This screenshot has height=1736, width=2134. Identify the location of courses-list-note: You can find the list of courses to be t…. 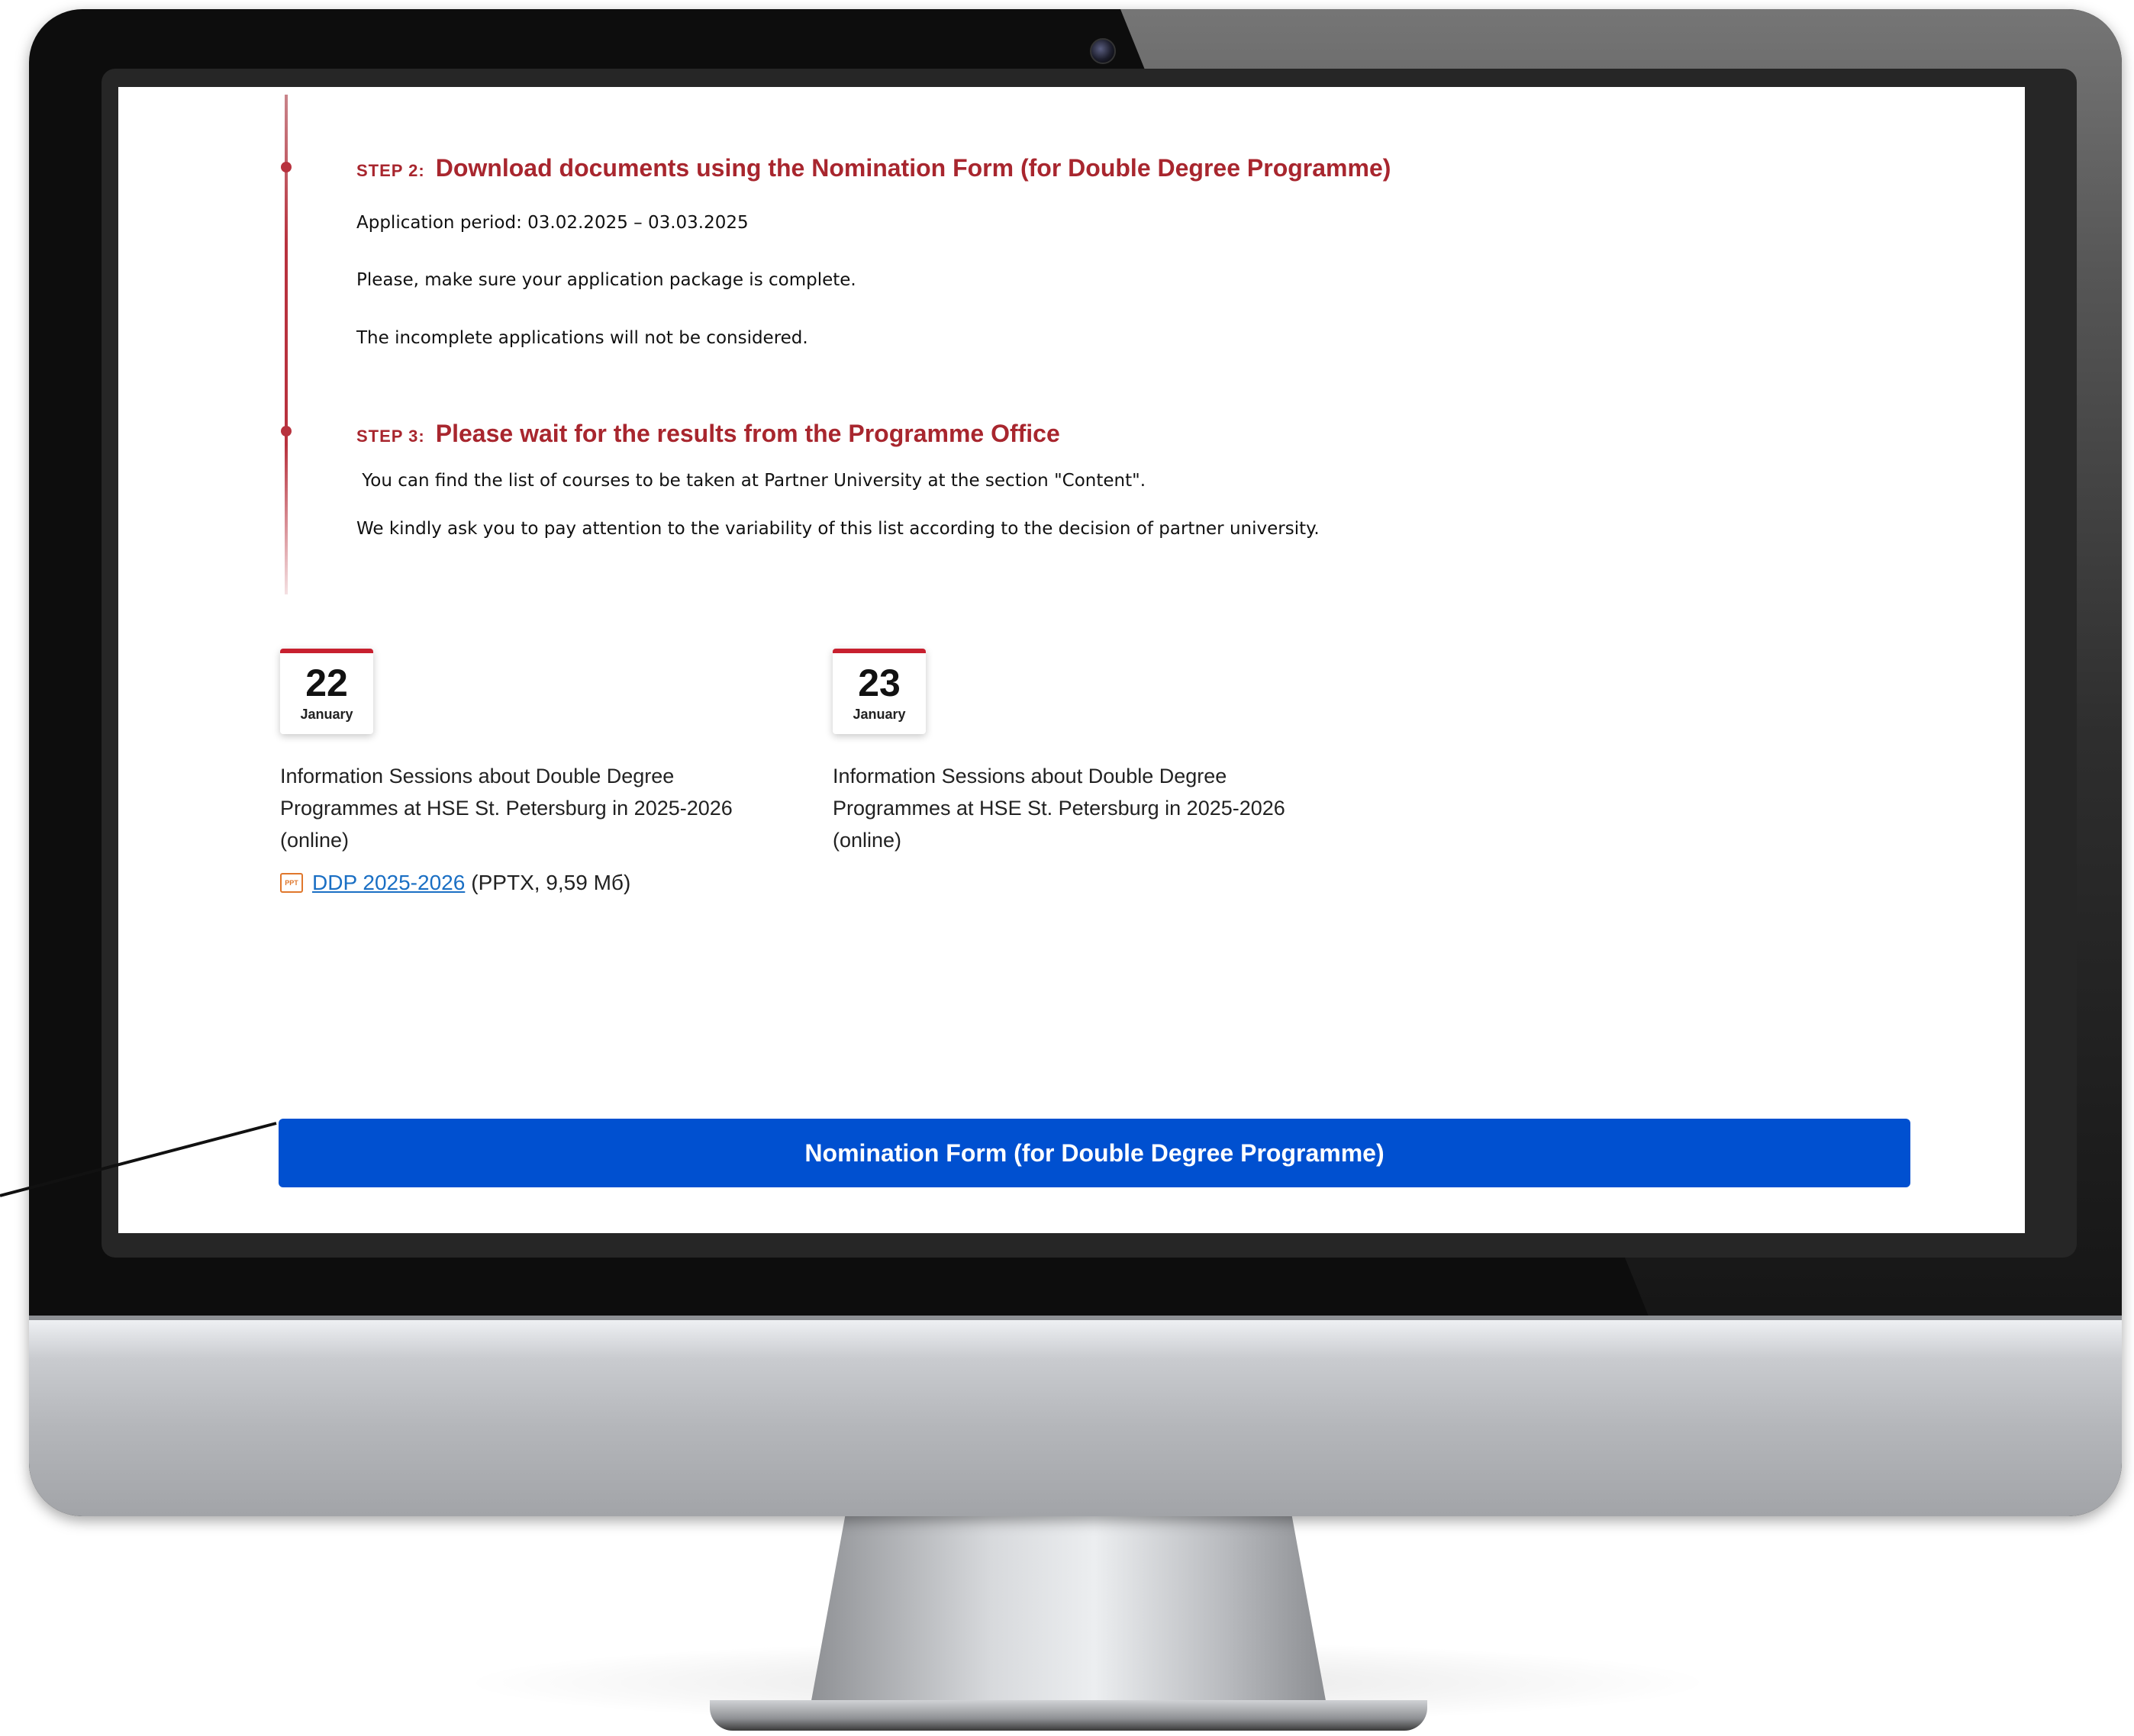
(751, 481).